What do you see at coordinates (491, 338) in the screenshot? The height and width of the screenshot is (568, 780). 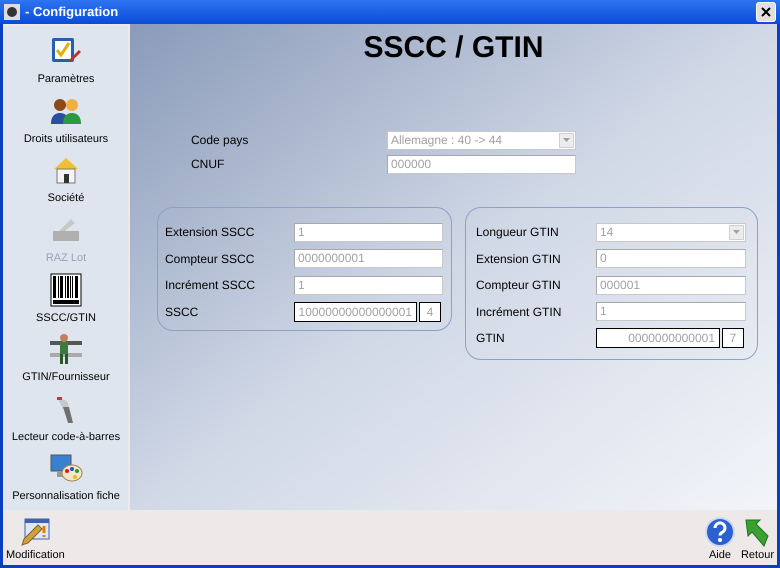 I see `field-label: GTIN` at bounding box center [491, 338].